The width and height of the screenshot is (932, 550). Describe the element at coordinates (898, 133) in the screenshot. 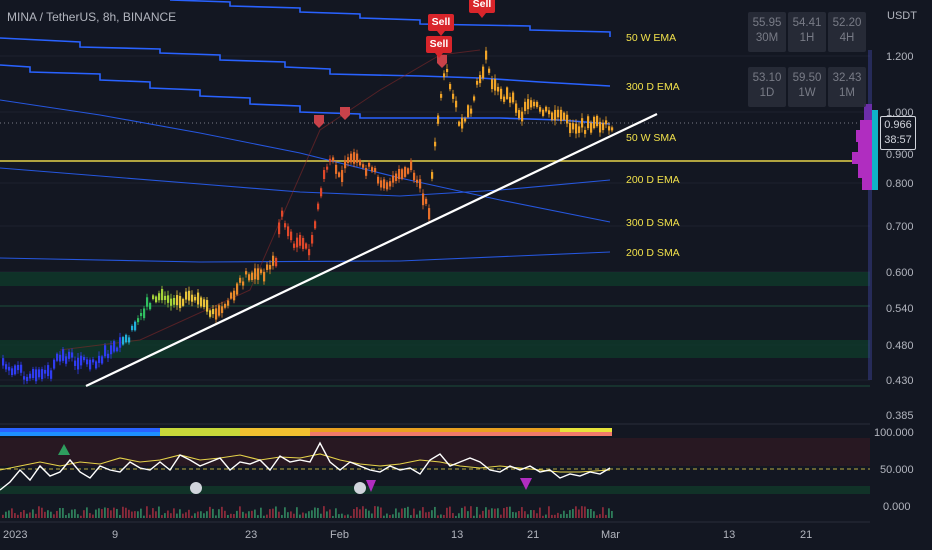

I see `current-price-tag: 0.966 38:57` at that location.